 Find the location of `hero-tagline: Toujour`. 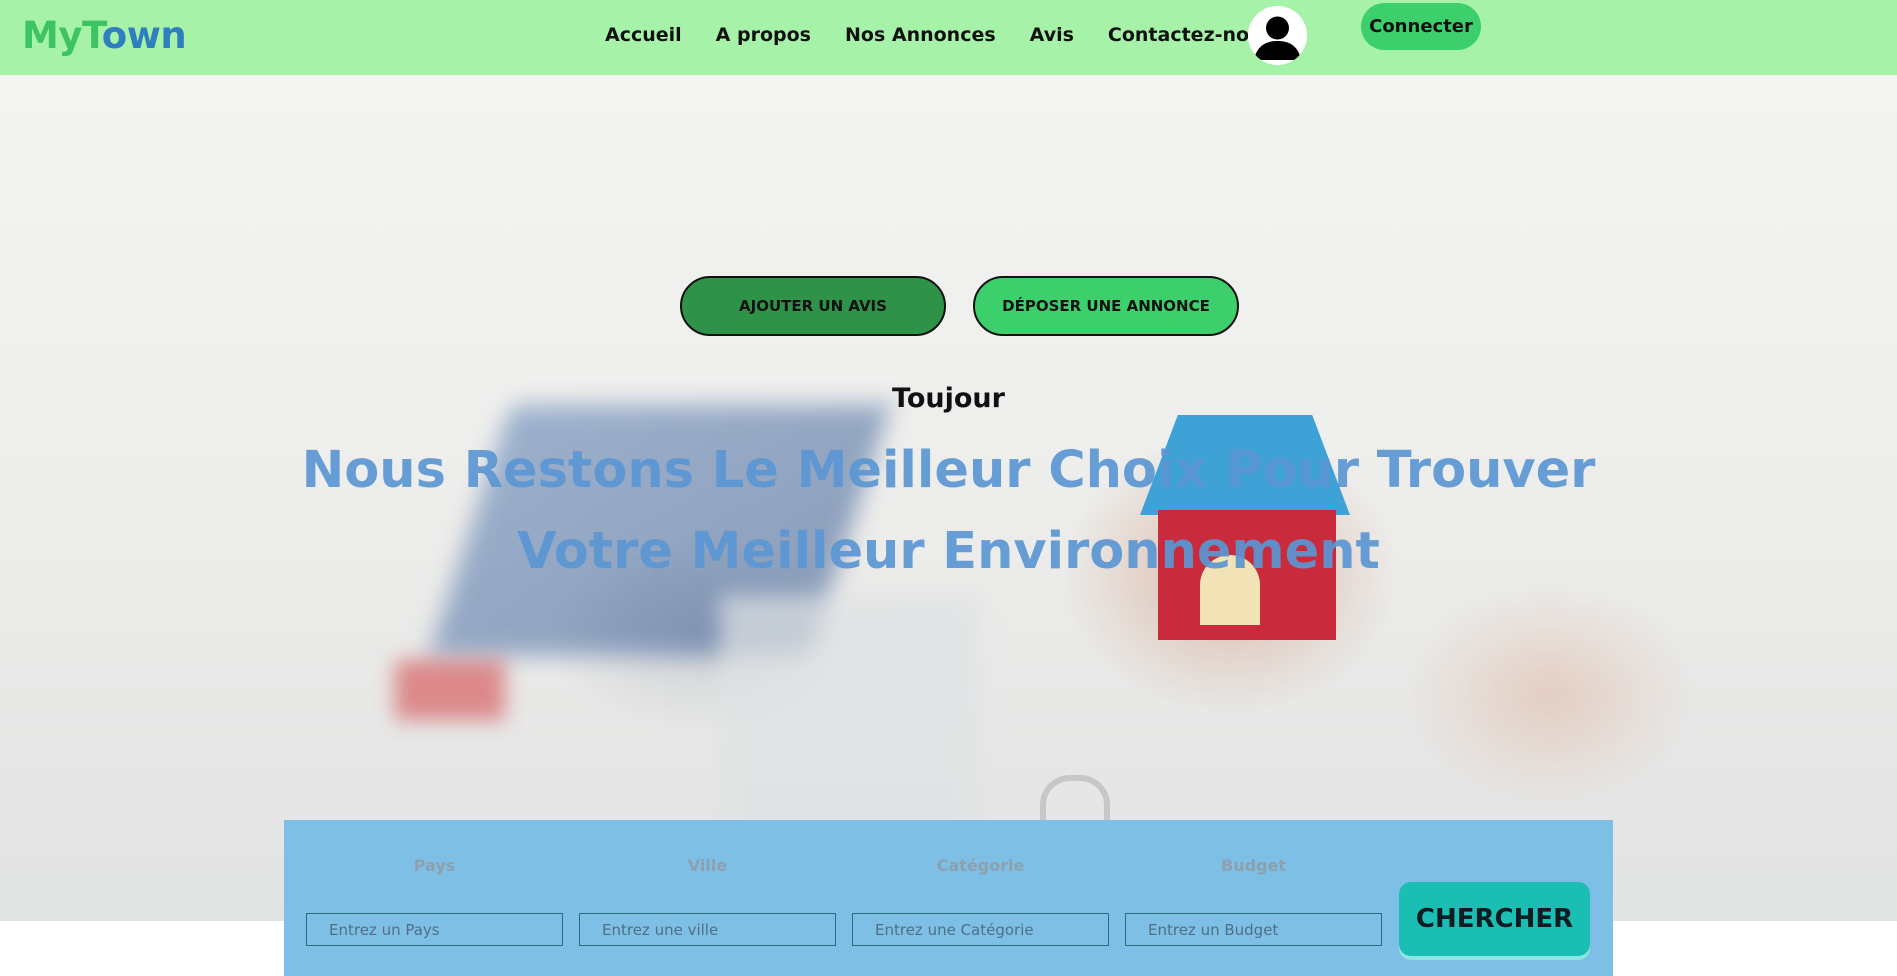

hero-tagline: Toujour is located at coordinates (948, 398).